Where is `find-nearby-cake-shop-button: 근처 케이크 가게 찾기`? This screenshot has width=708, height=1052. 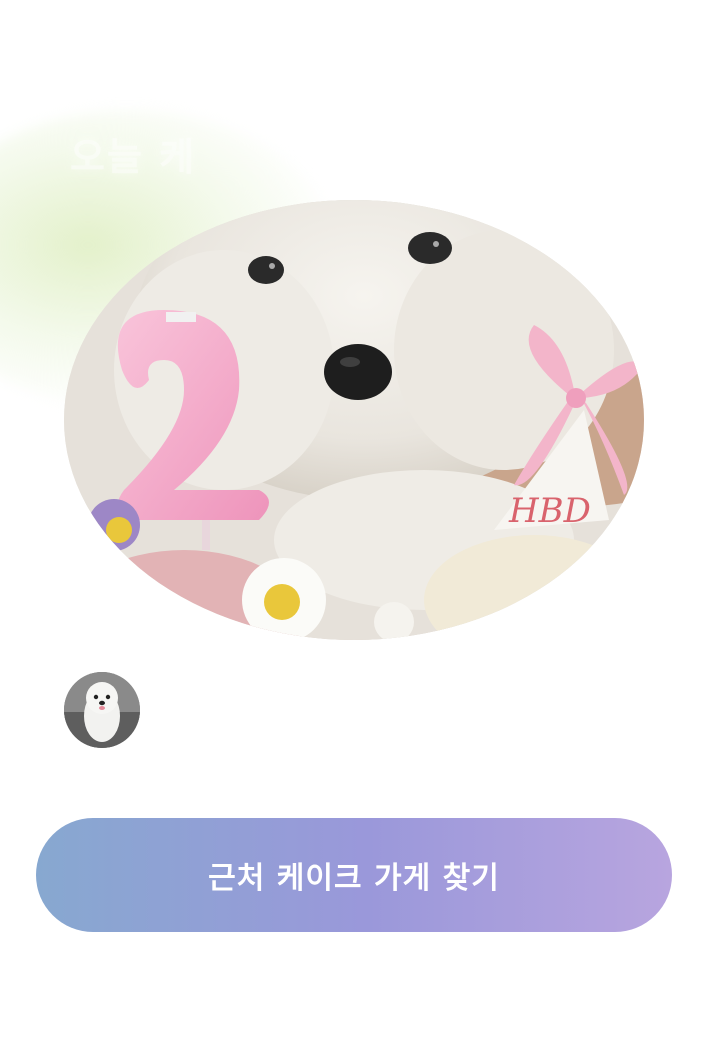
find-nearby-cake-shop-button: 근처 케이크 가게 찾기 is located at coordinates (354, 875).